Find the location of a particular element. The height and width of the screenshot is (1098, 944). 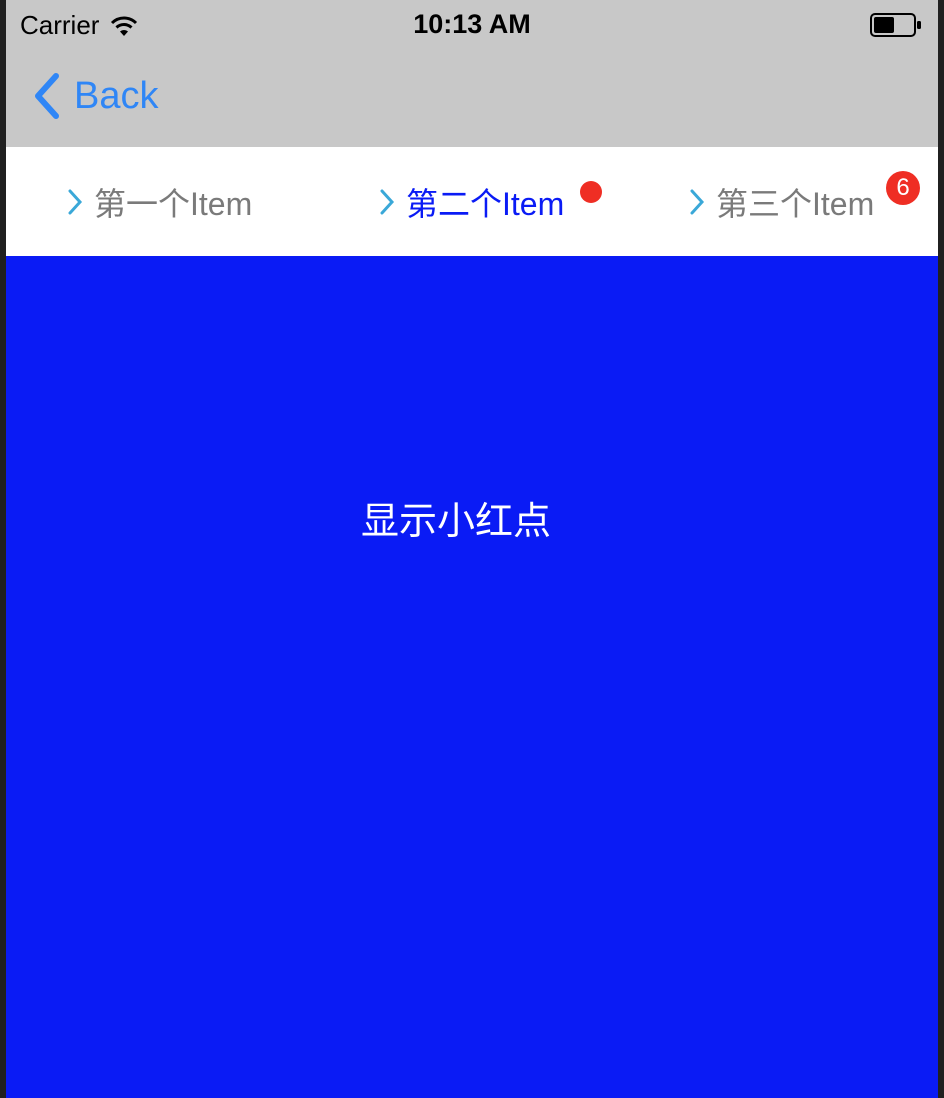

tab-item-1-label: 第一个Item is located at coordinates (173, 203).